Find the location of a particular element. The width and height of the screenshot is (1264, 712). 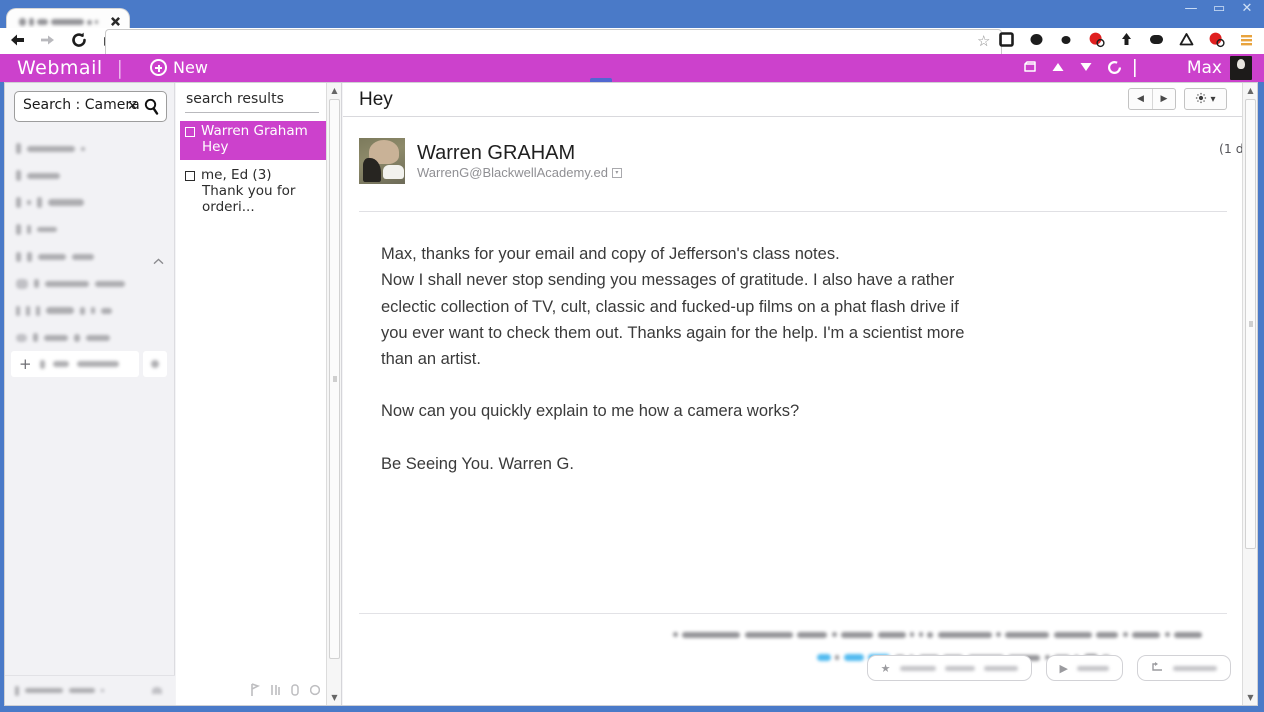

new-button-label: New is located at coordinates (190, 67).